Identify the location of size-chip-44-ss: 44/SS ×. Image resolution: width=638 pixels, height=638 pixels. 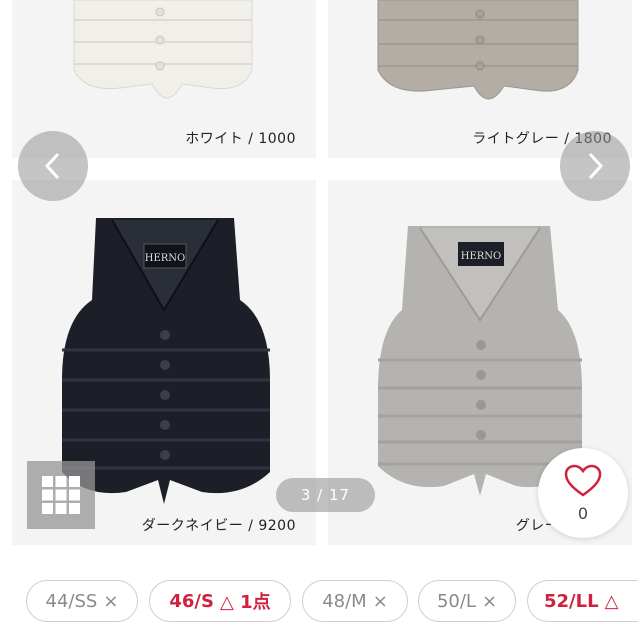
(82, 601).